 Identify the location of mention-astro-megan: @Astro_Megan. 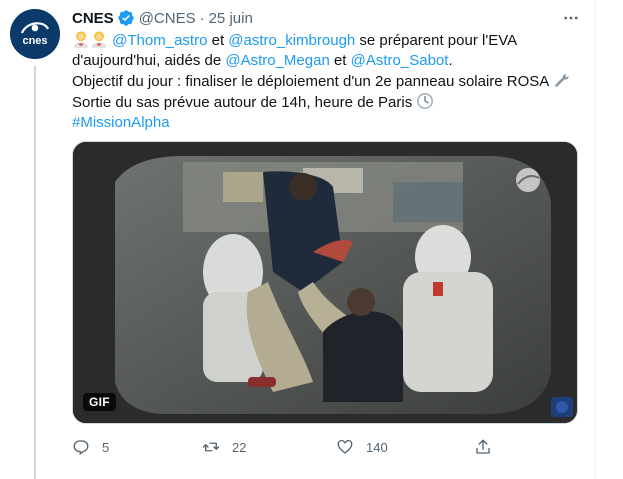
(277, 60).